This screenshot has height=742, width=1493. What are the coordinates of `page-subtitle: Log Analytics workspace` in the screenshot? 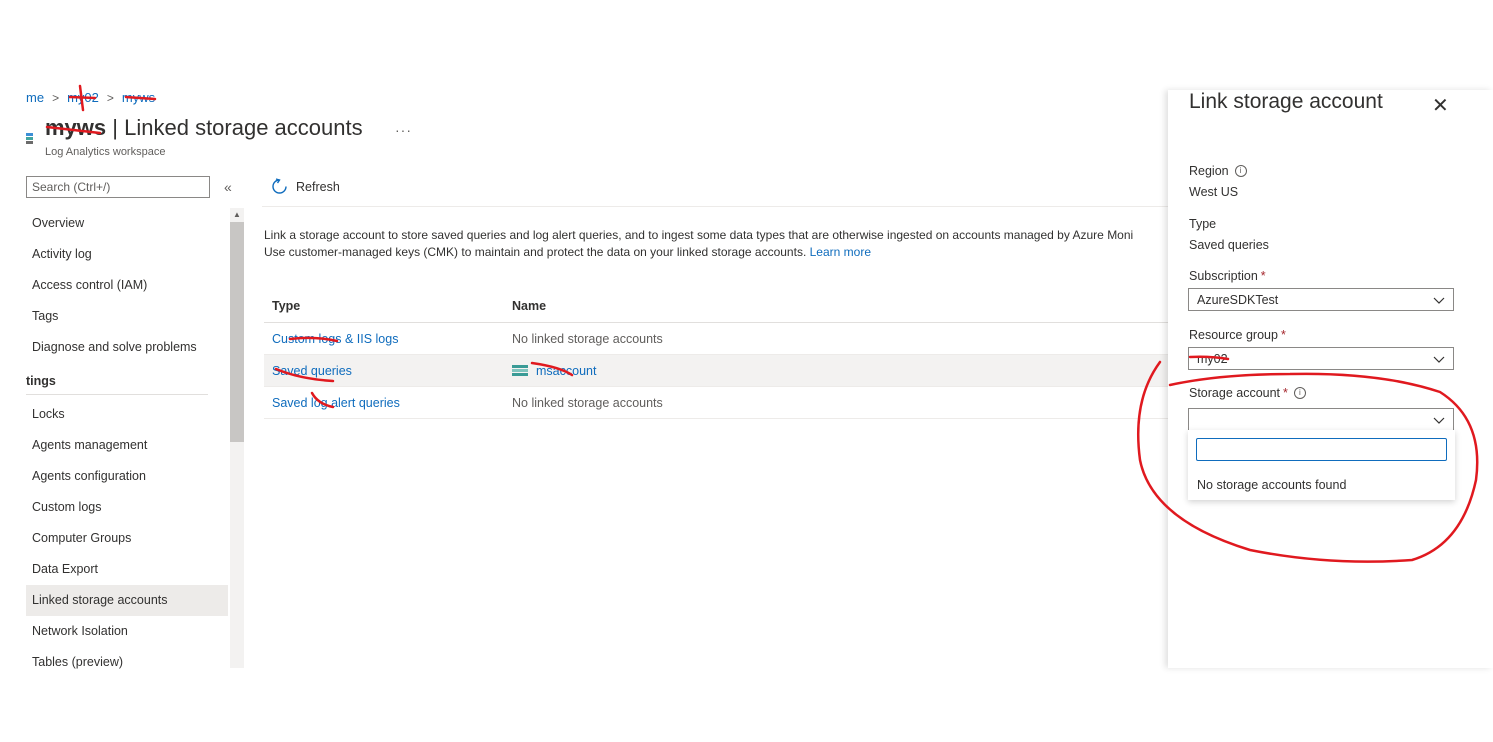 It's located at (105, 152).